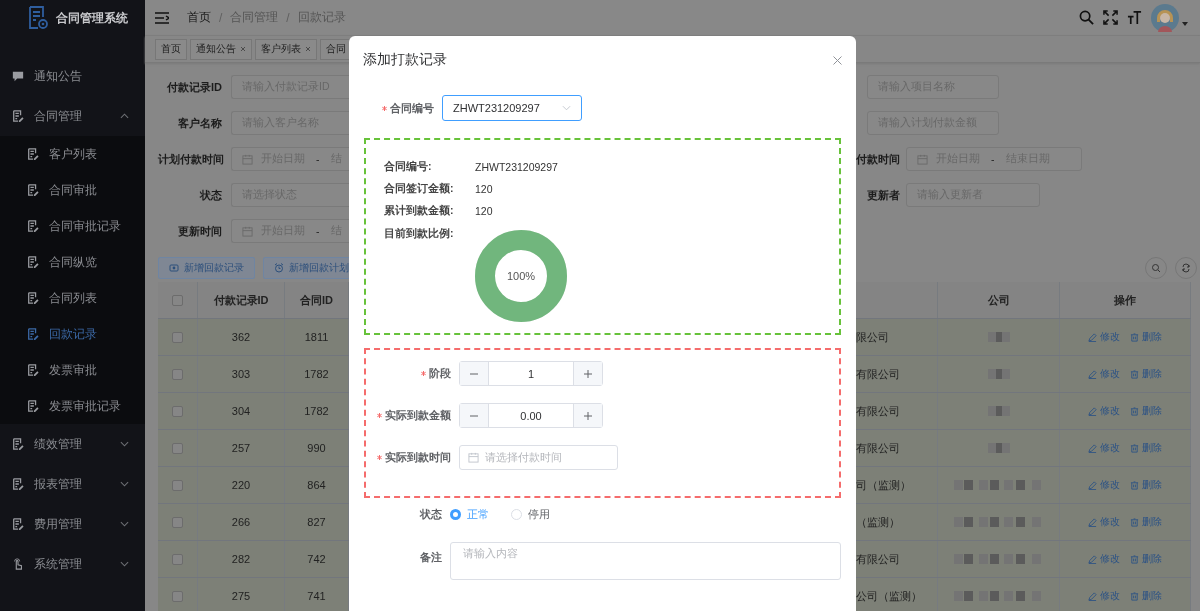 The image size is (1200, 611). Describe the element at coordinates (538, 457) in the screenshot. I see `date-field: 请选择付款时间` at that location.